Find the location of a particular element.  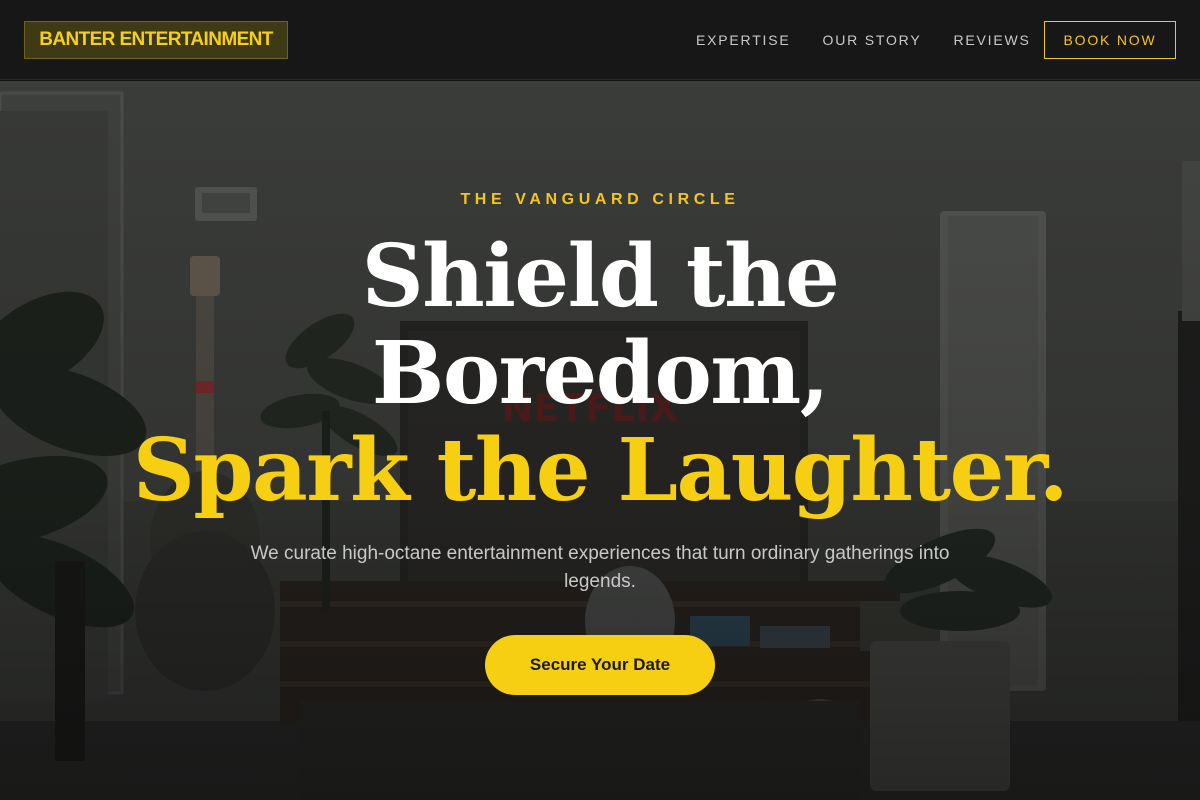

brand-logo: BANTER ENTERTAINMENT is located at coordinates (156, 40).